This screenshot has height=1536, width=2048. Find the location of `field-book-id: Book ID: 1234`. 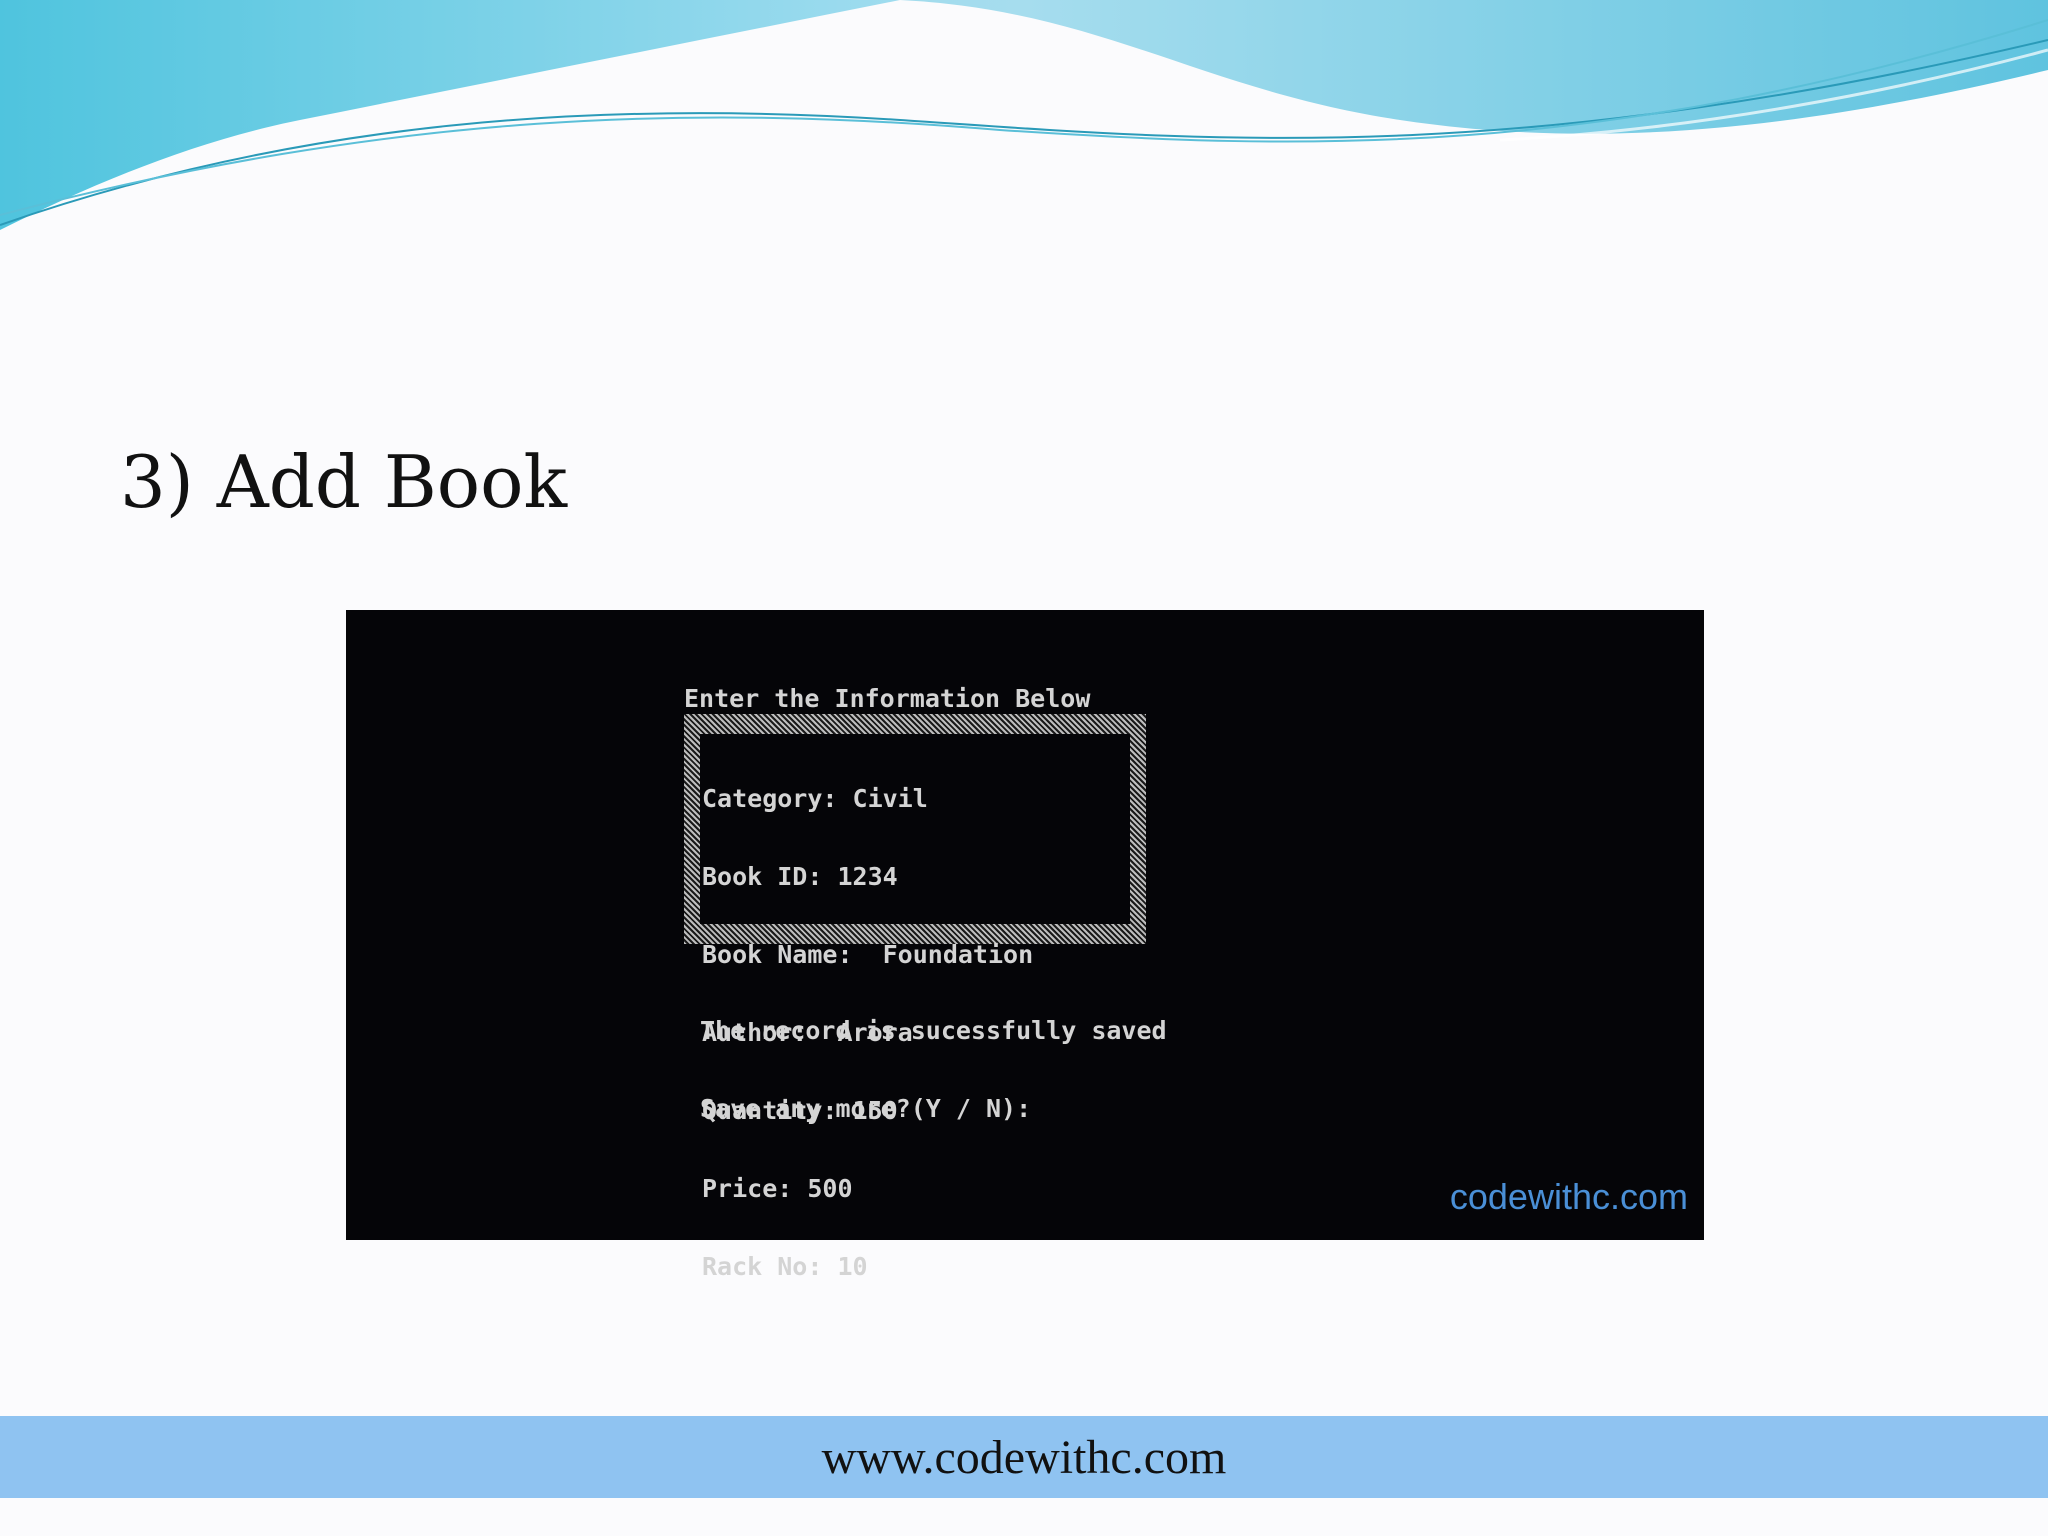

field-book-id: Book ID: 1234 is located at coordinates (800, 876).